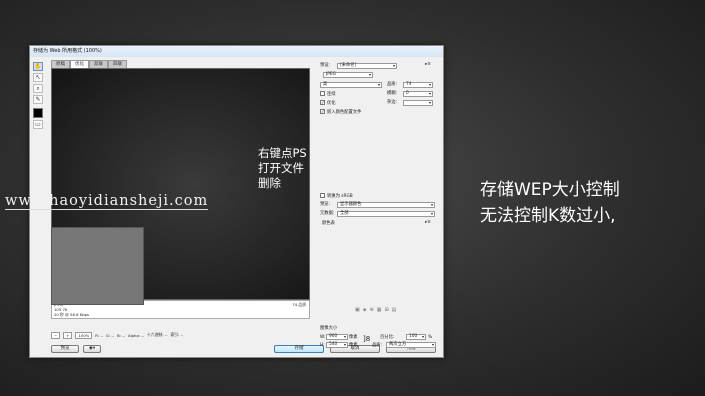 The image size is (705, 396). What do you see at coordinates (337, 337) in the screenshot?
I see `width-input: 960` at bounding box center [337, 337].